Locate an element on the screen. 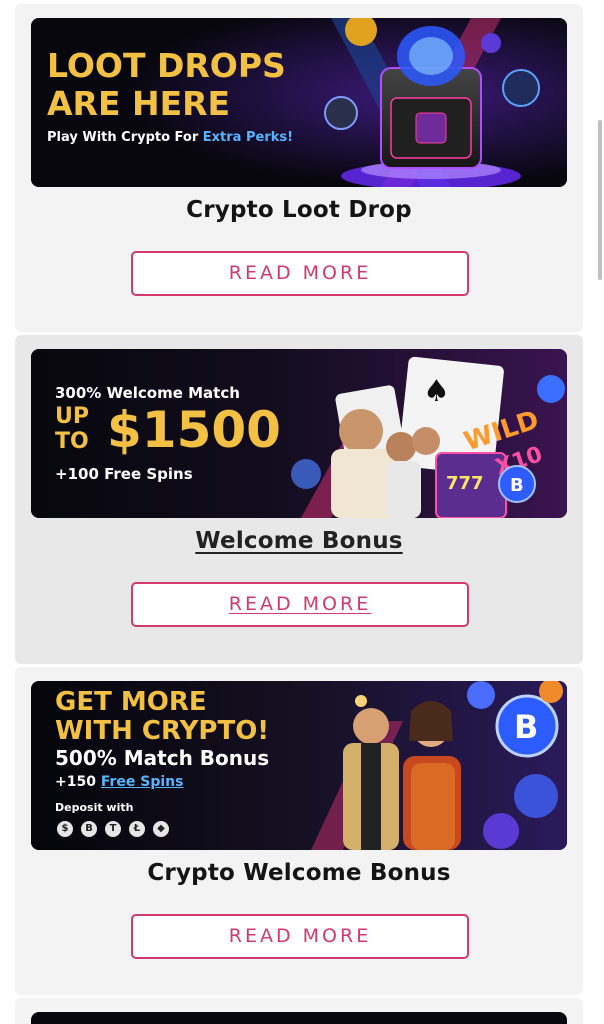 The image size is (604, 1024). litecoin-coin-icon: Ł is located at coordinates (137, 829).